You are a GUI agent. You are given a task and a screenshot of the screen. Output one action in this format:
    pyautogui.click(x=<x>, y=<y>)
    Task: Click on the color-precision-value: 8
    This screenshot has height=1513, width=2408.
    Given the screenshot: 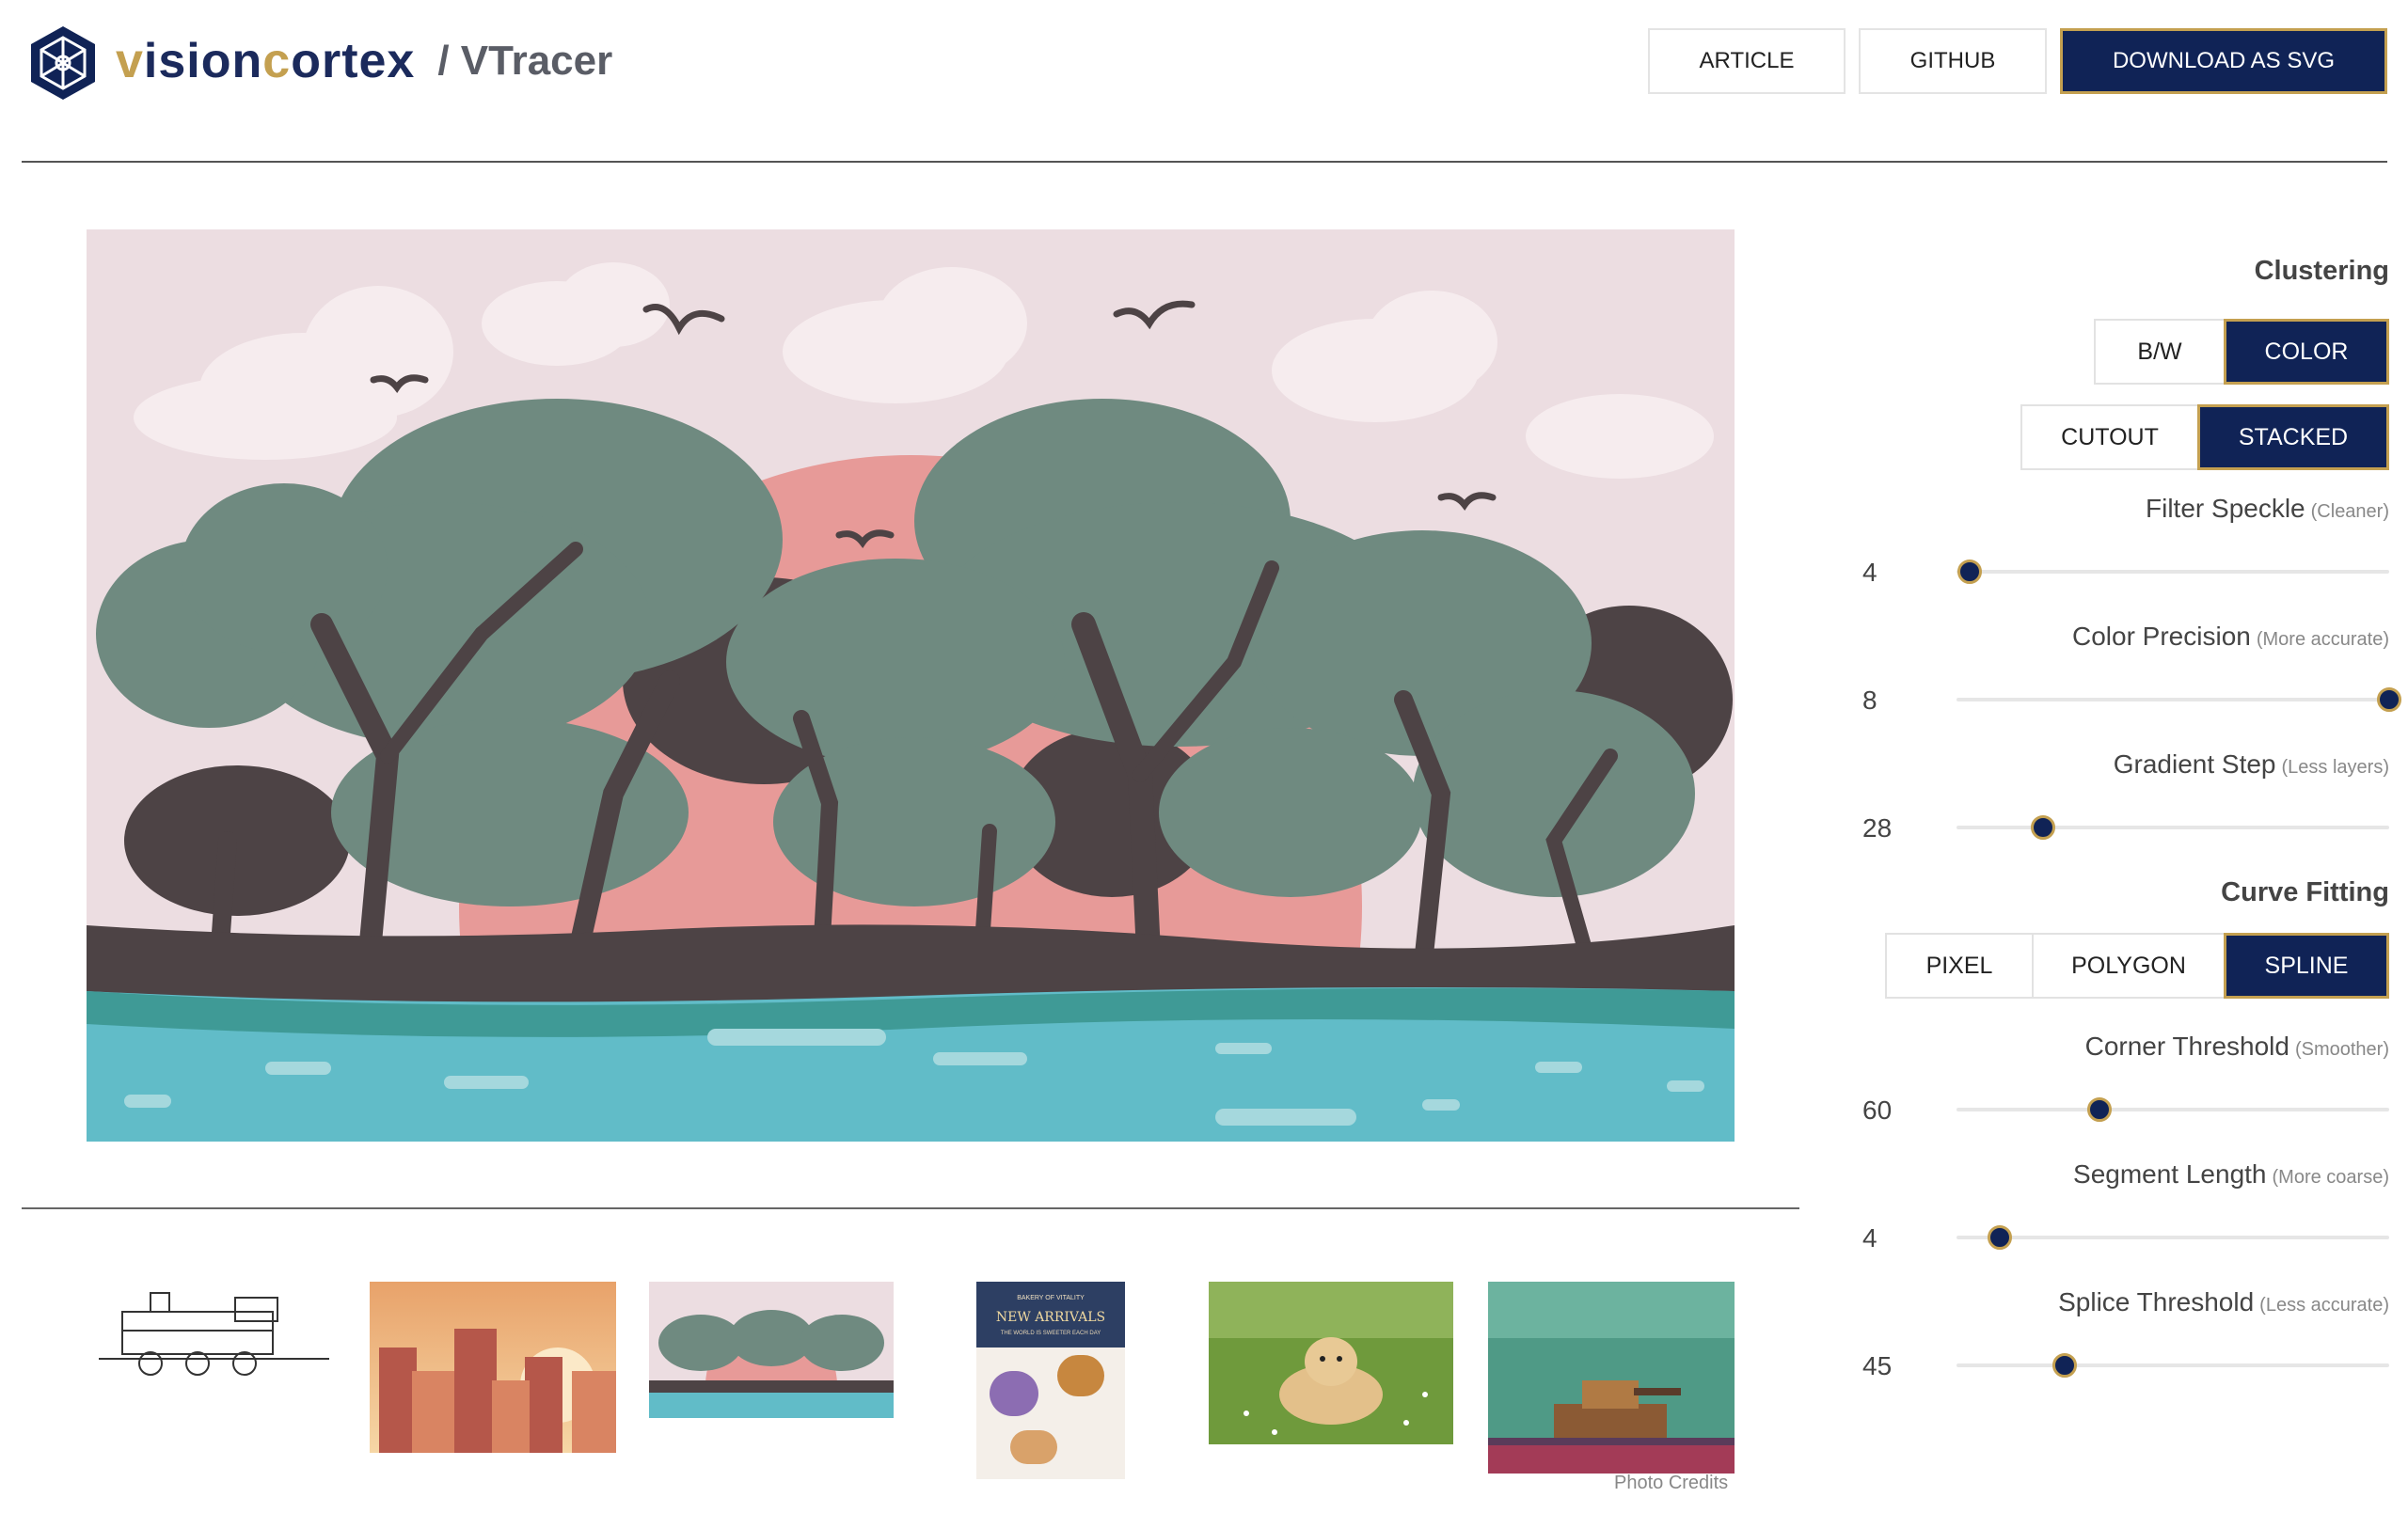 What is the action you would take?
    pyautogui.click(x=1870, y=700)
    